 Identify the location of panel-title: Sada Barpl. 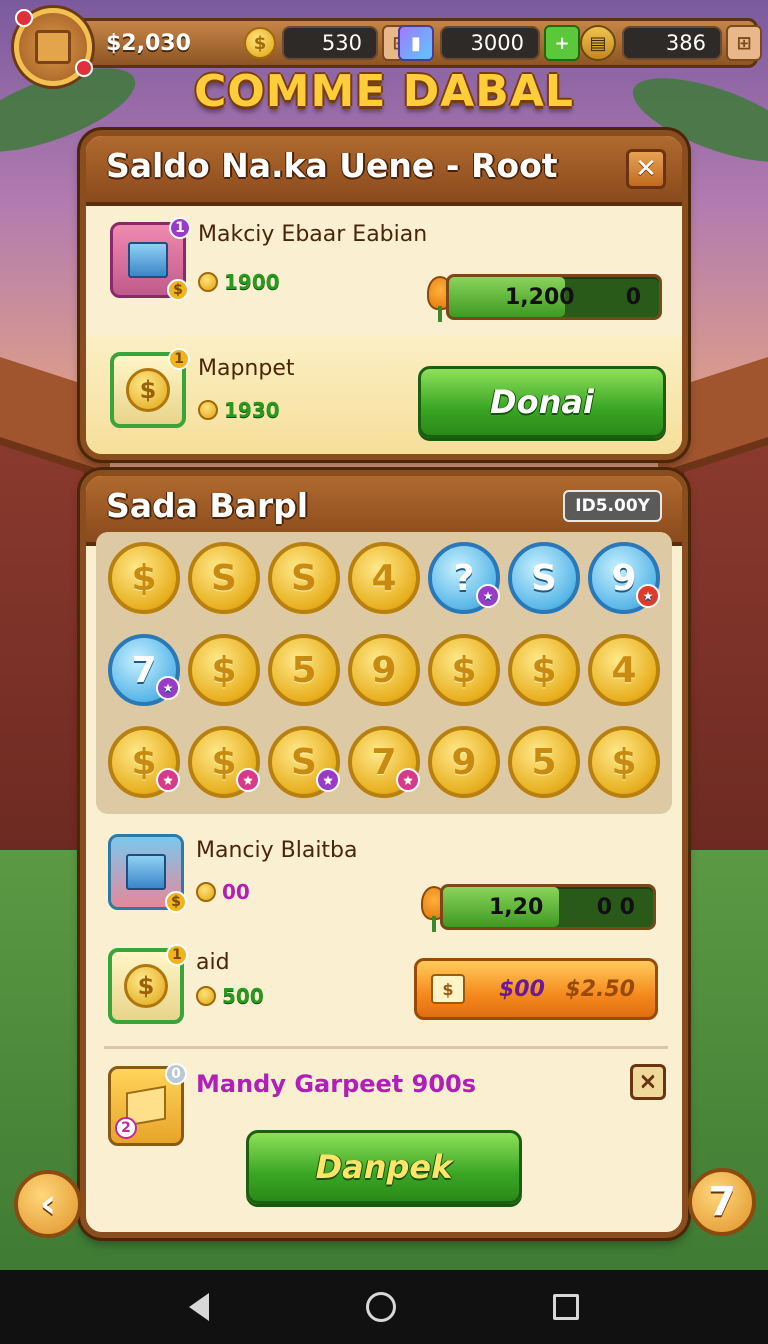
(207, 505).